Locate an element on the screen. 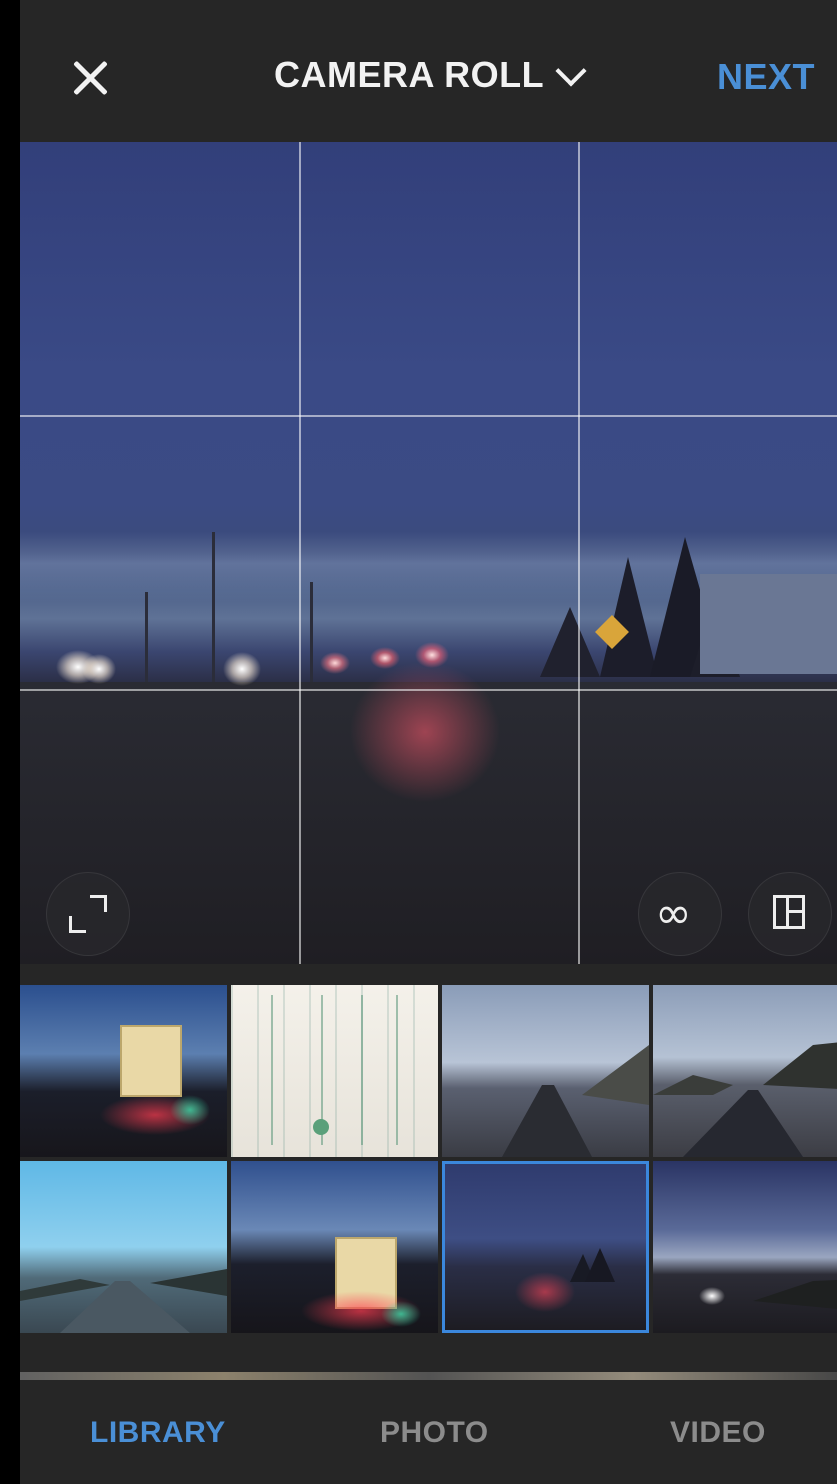  close-icon is located at coordinates (90, 78).